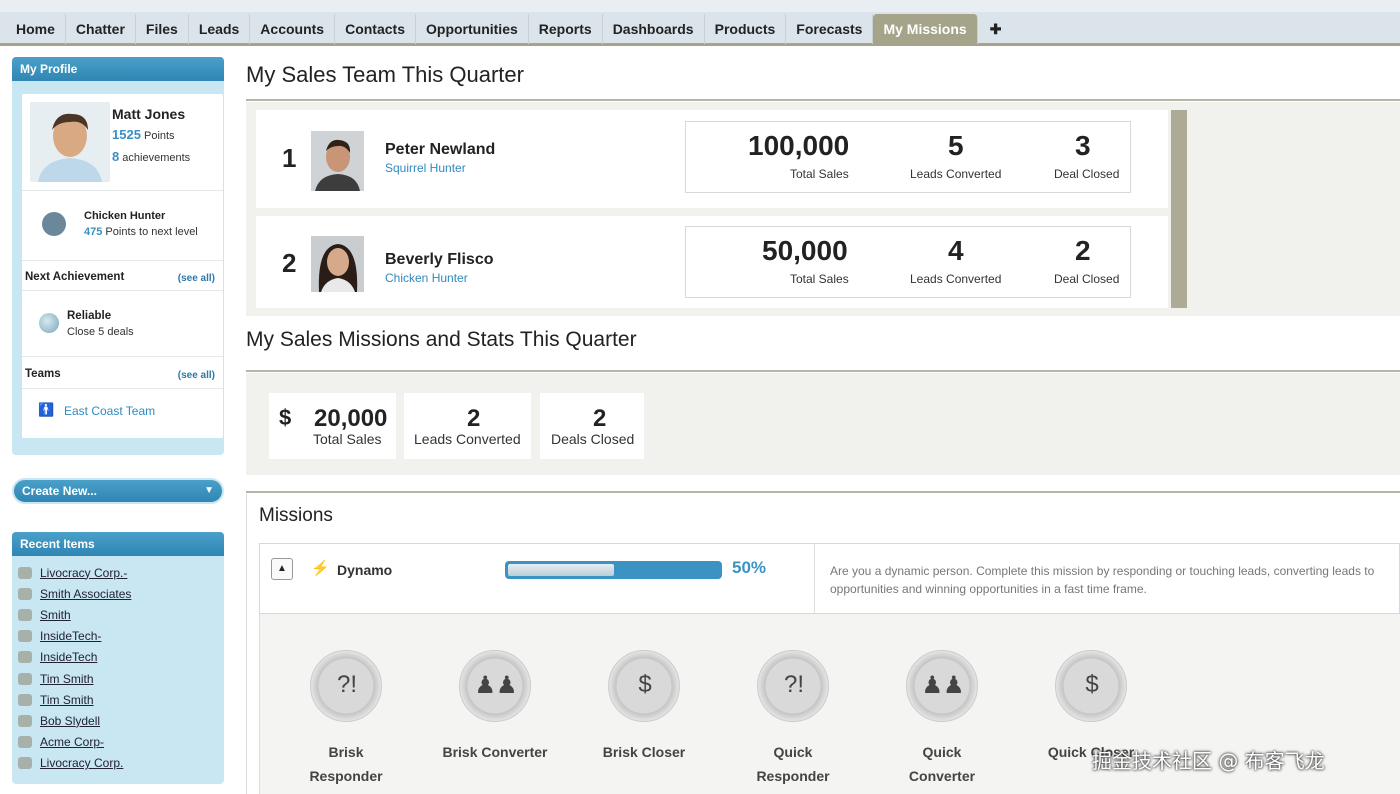 The image size is (1400, 794). I want to click on tab-accounts: Accounts, so click(293, 29).